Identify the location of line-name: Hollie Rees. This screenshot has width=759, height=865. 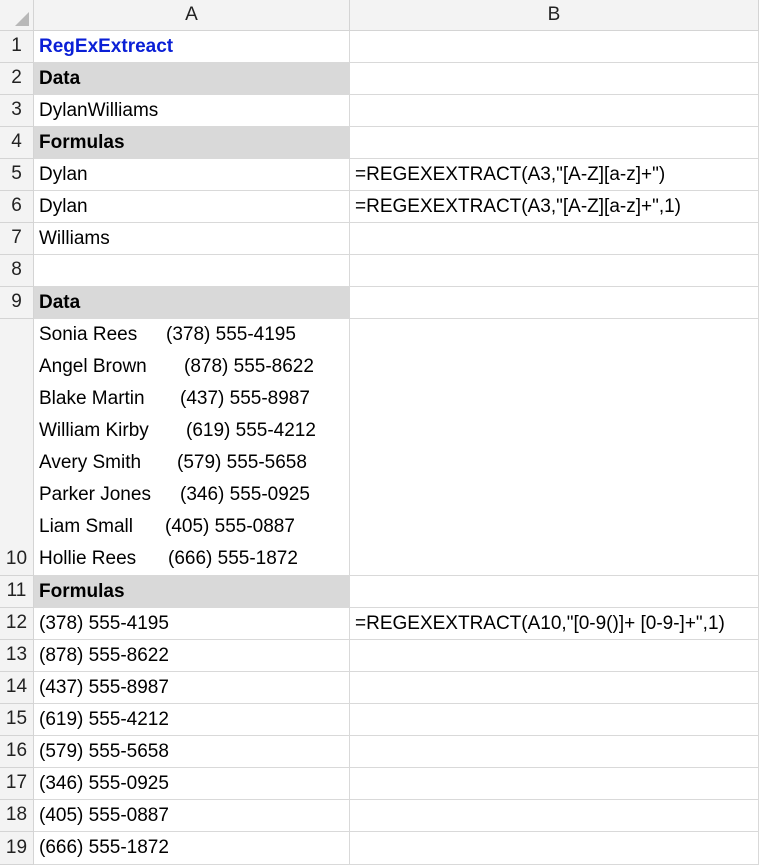
(88, 558).